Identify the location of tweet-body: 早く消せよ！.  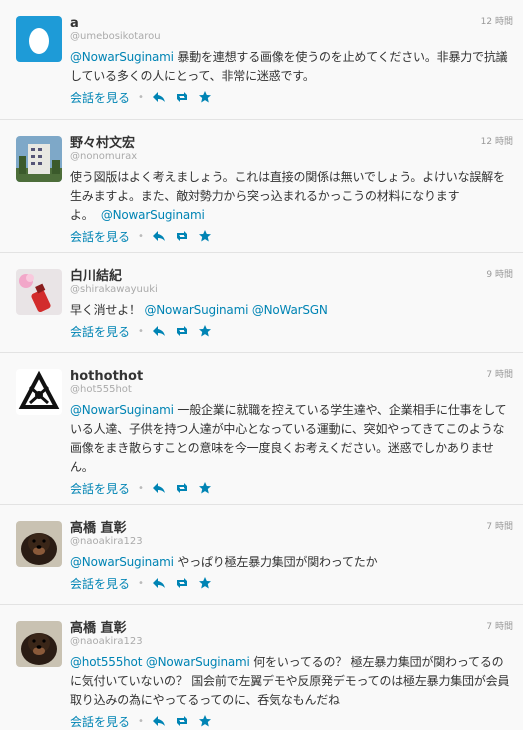
(105, 310).